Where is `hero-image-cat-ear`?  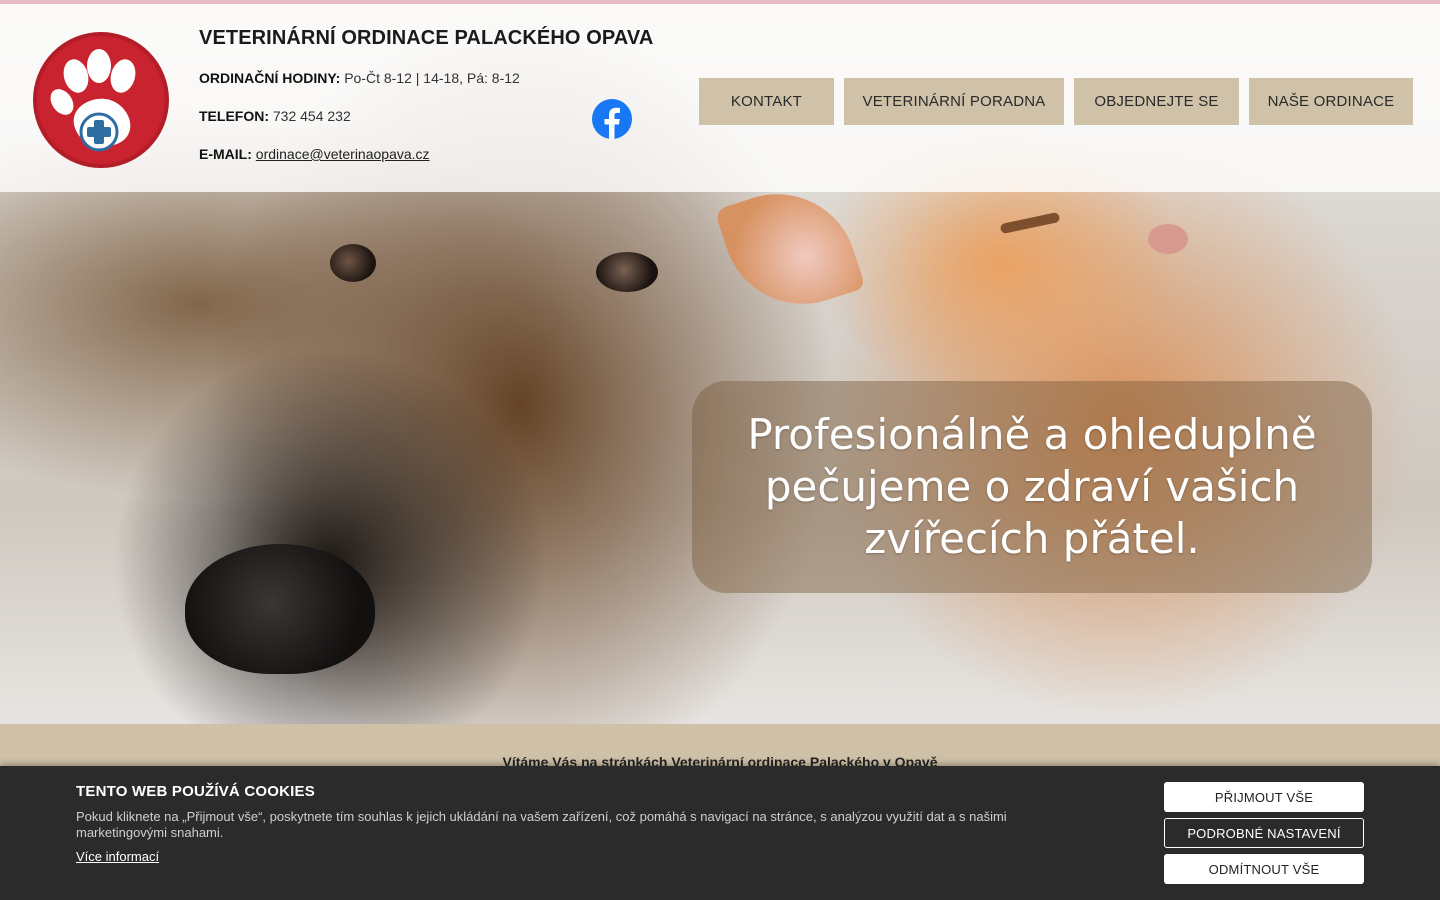
hero-image-cat-ear is located at coordinates (790, 249).